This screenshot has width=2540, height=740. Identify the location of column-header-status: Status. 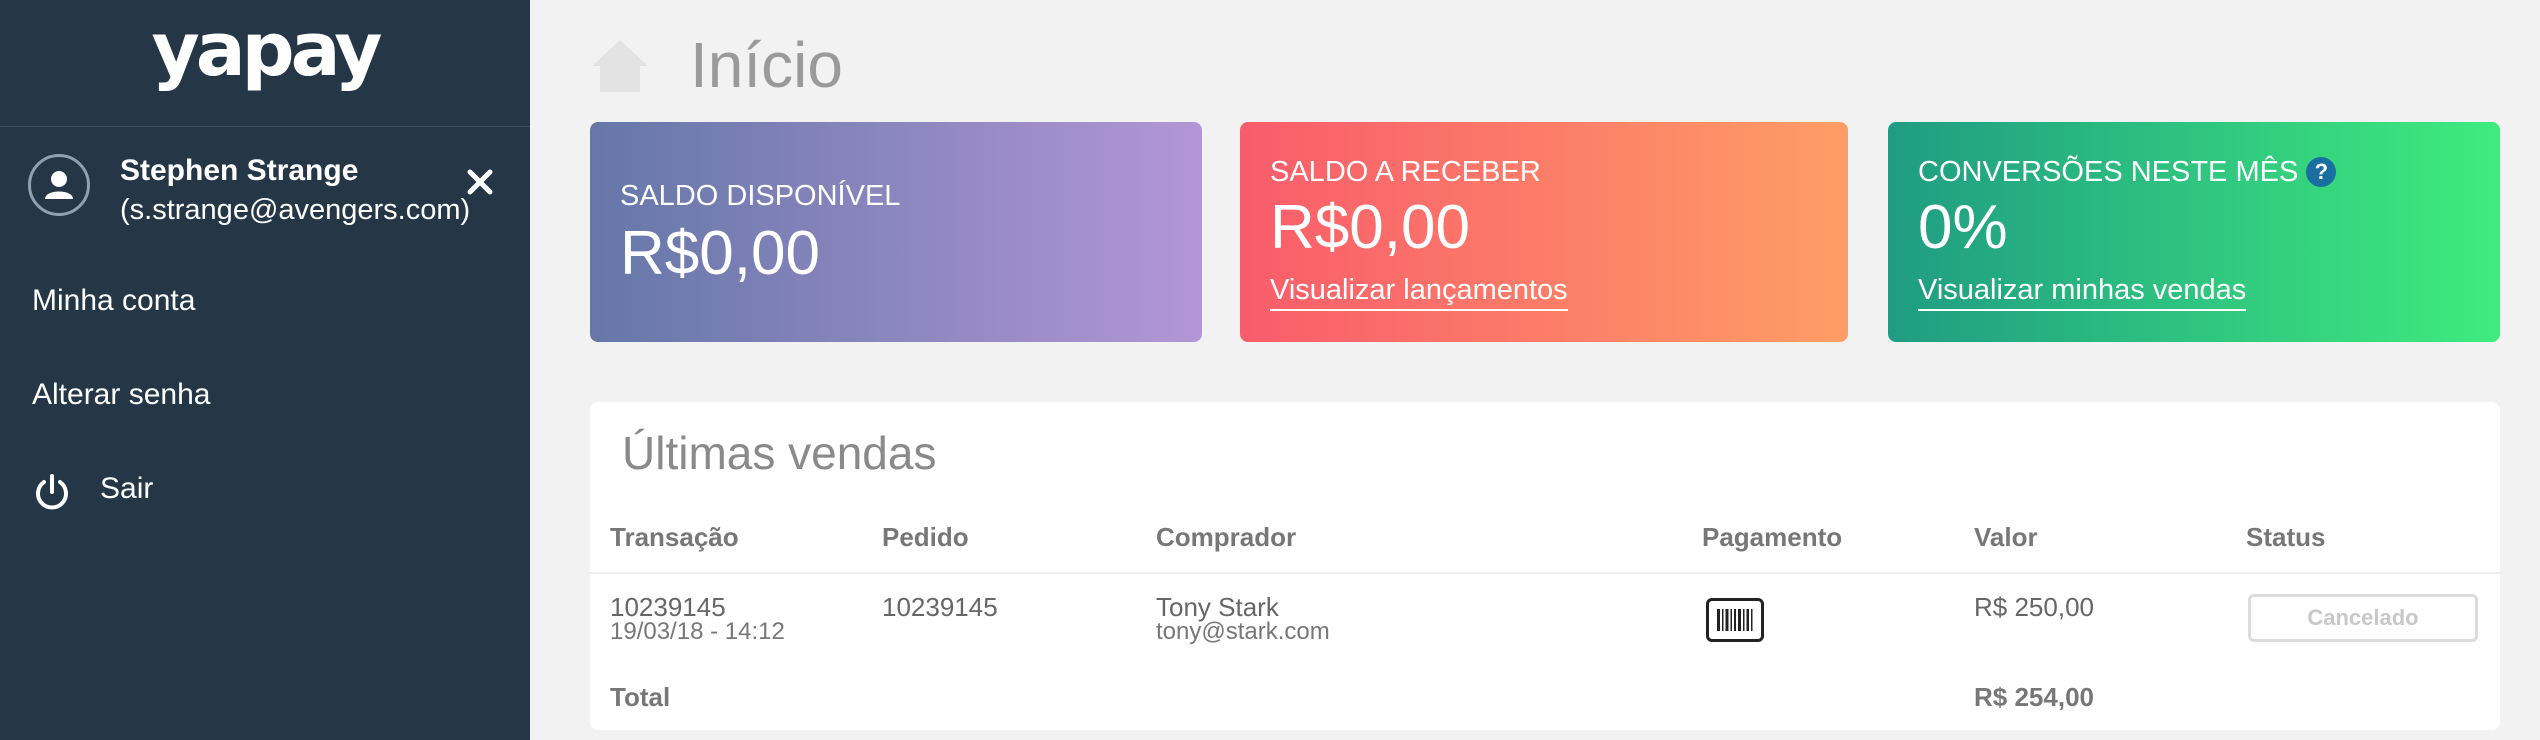
(2286, 537).